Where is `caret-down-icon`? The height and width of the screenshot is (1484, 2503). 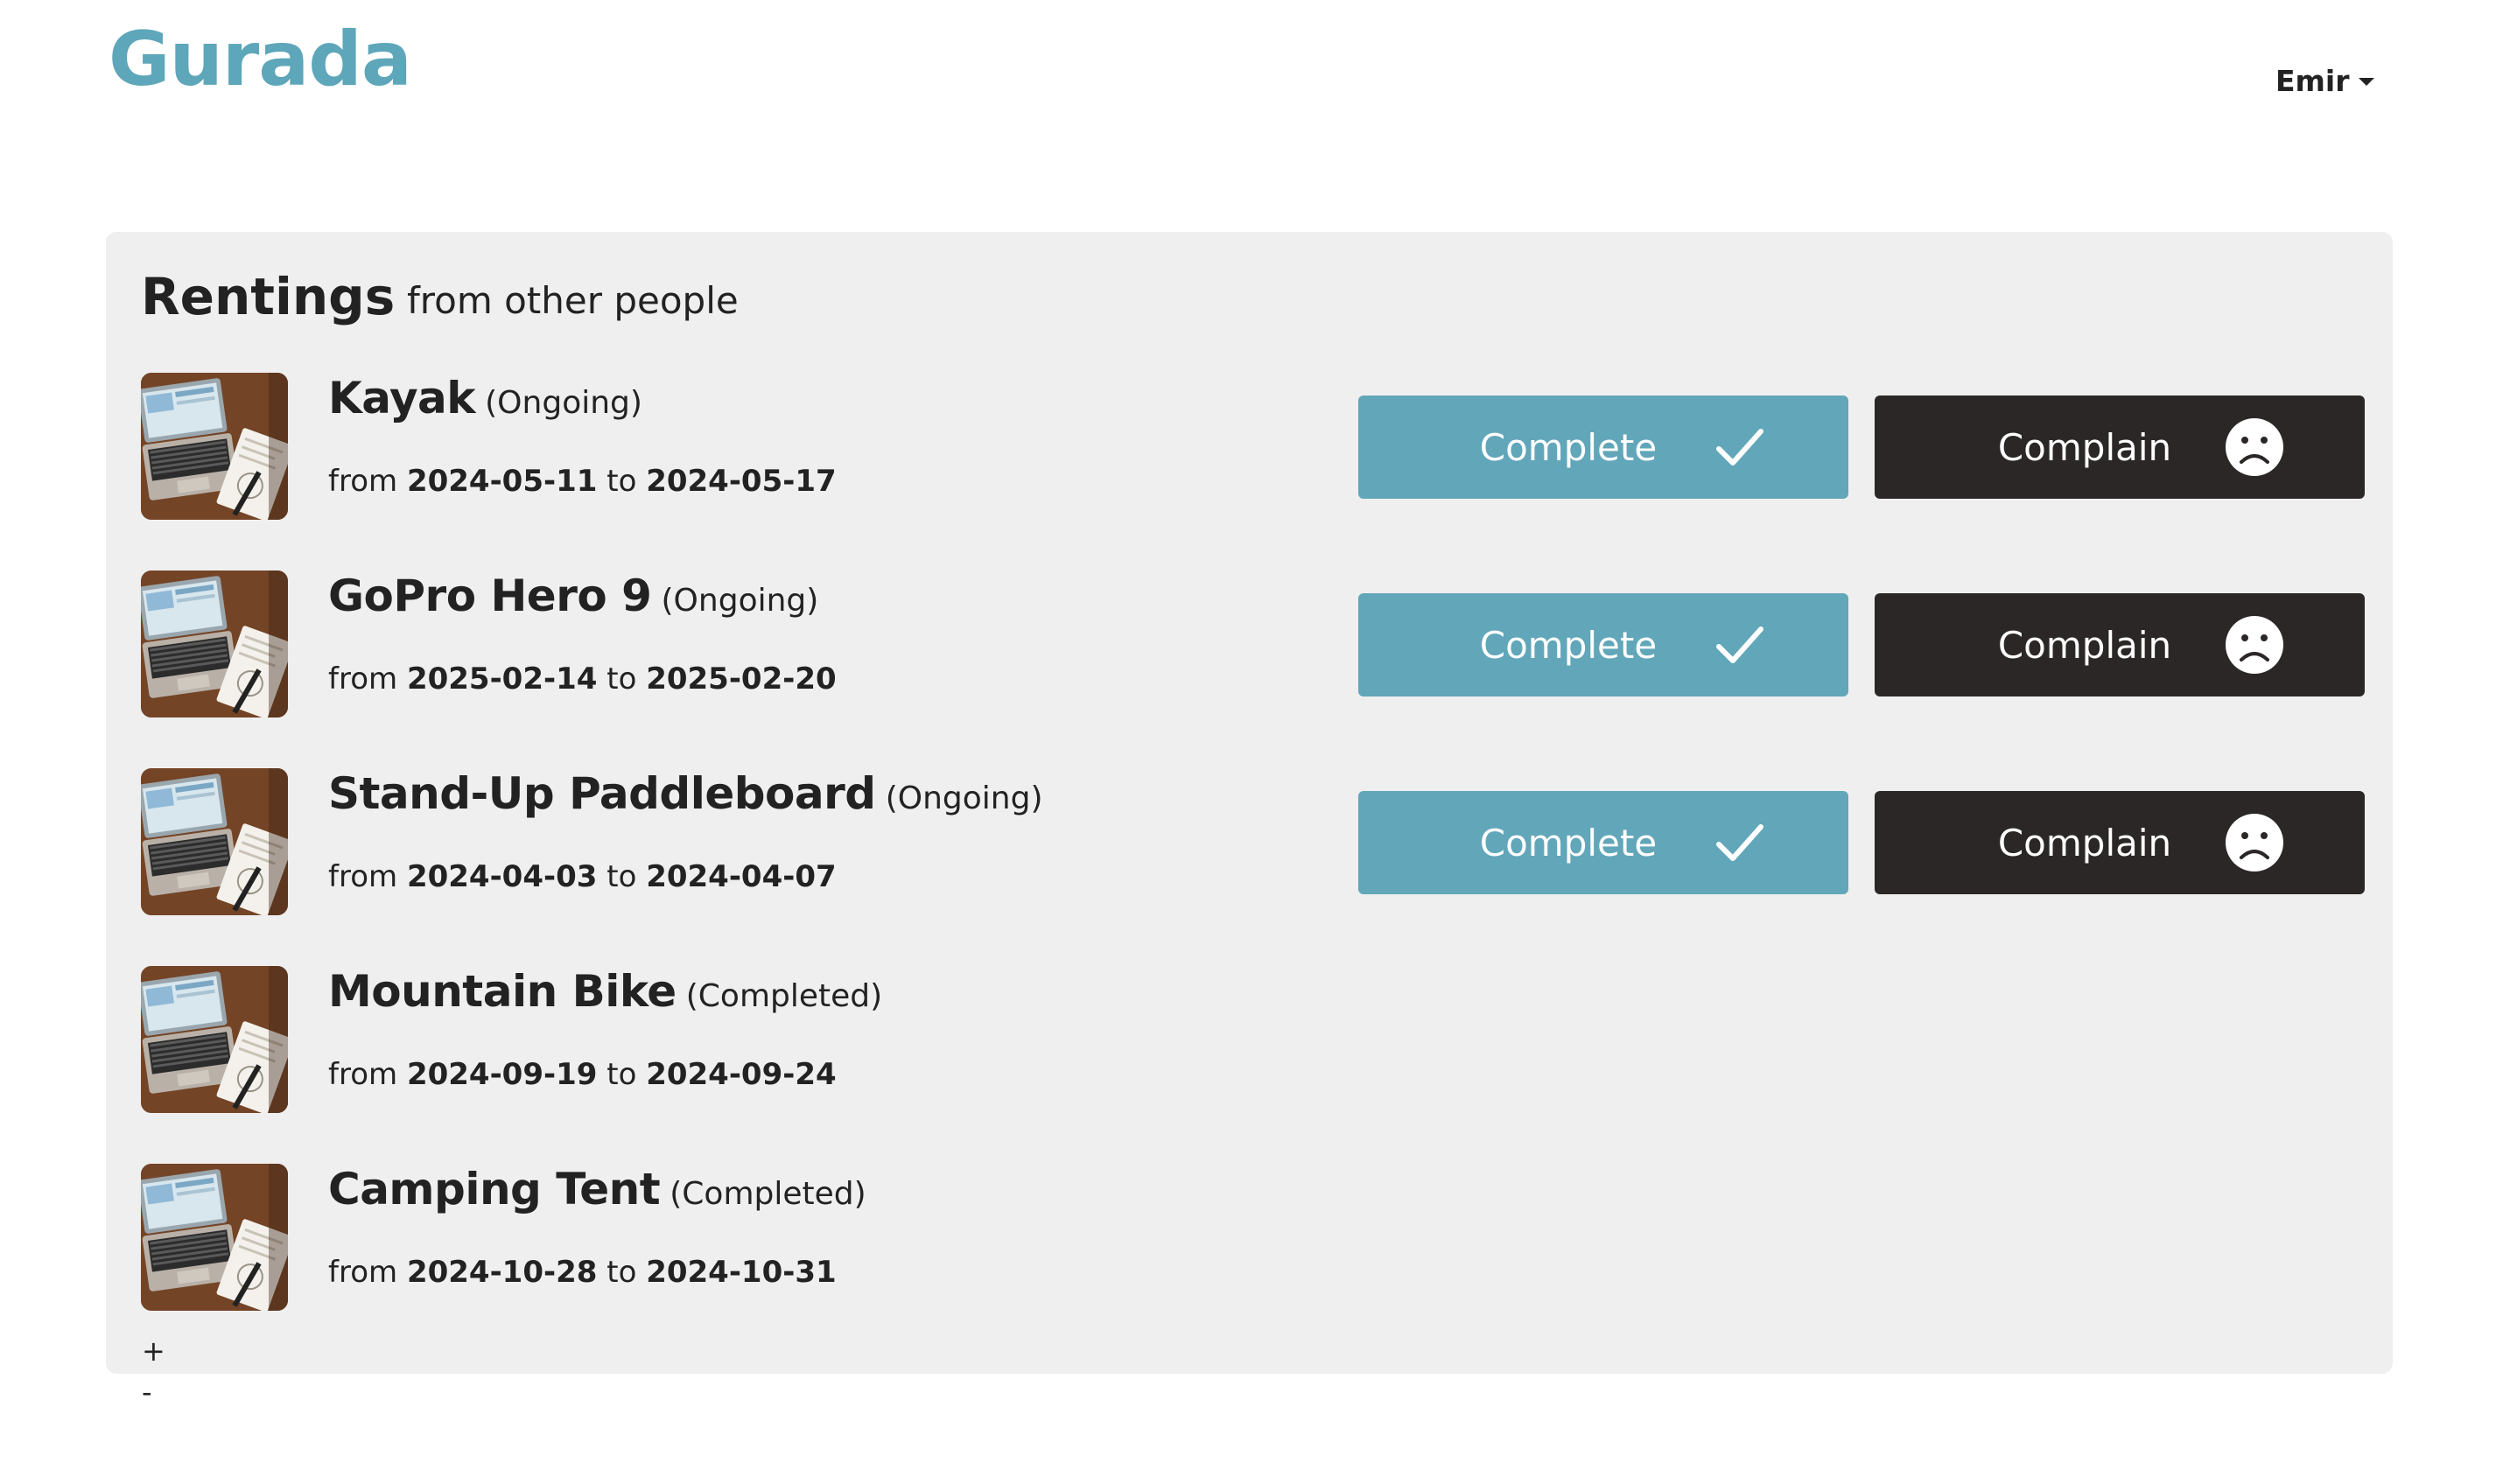
caret-down-icon is located at coordinates (2366, 81).